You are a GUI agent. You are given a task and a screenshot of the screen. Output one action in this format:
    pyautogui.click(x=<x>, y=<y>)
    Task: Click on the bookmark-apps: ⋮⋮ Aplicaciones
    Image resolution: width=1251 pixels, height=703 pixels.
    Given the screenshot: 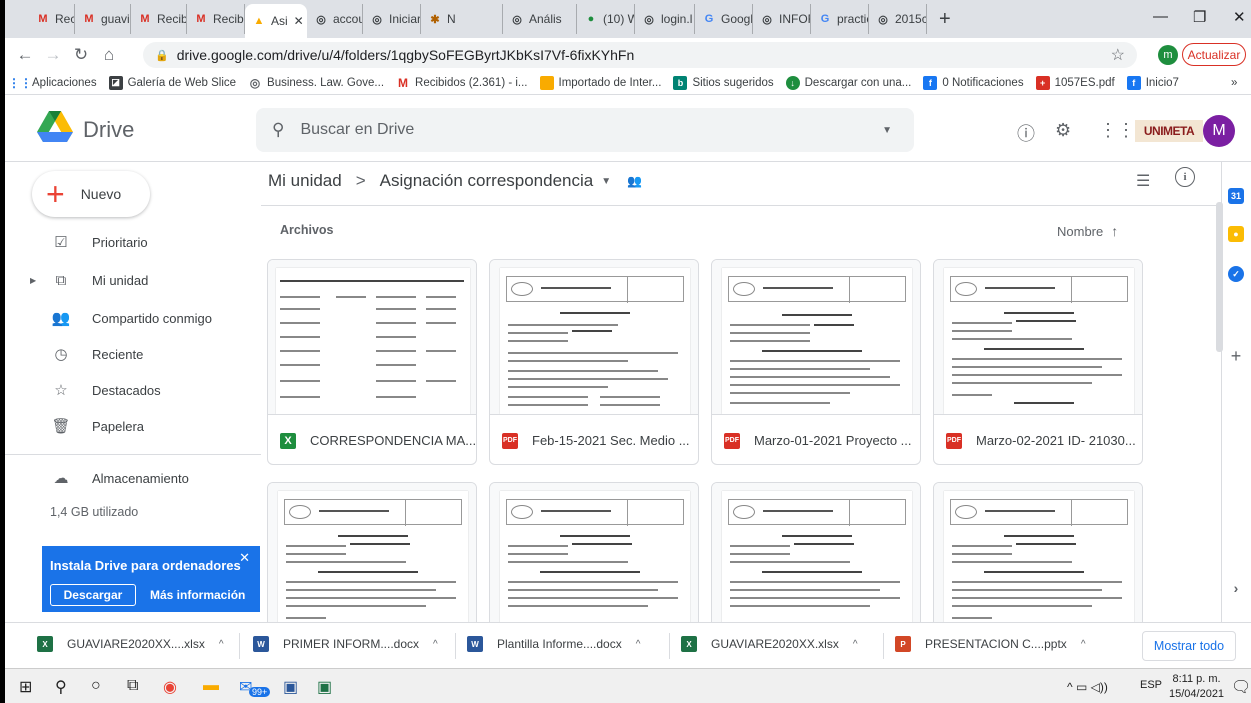 What is the action you would take?
    pyautogui.click(x=52, y=83)
    